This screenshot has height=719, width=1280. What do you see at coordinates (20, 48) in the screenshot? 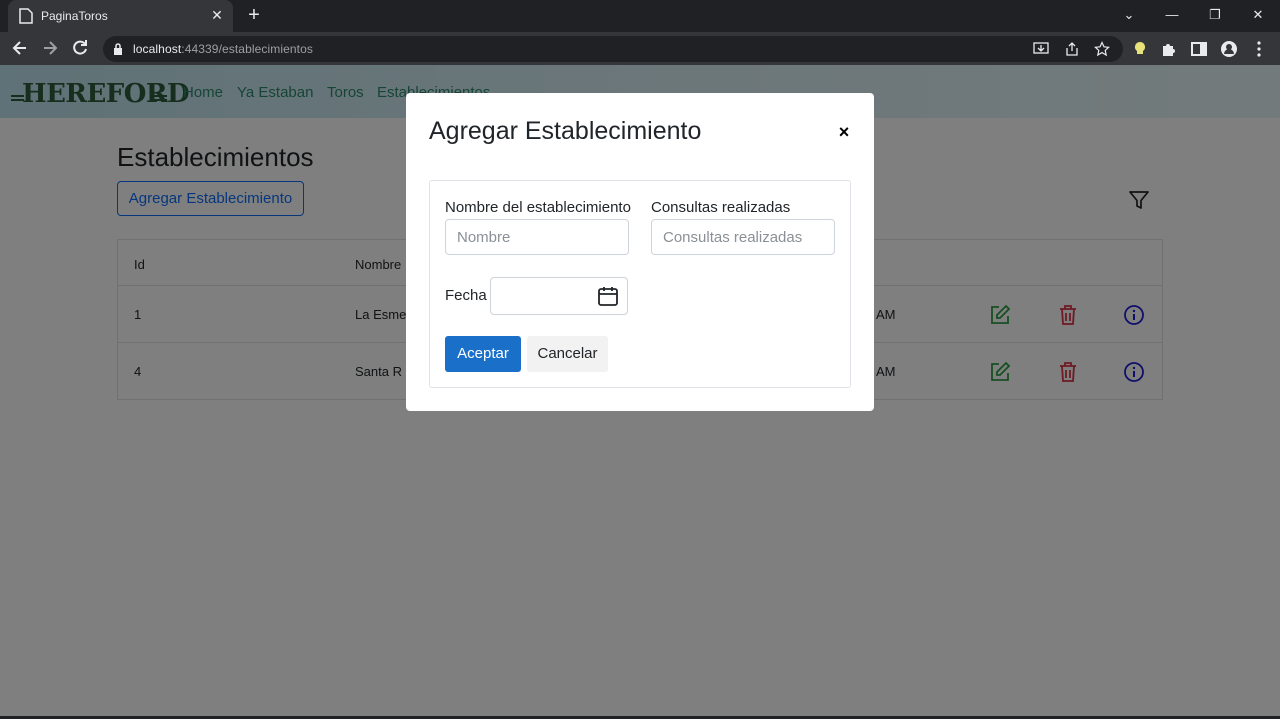
I see `back-icon` at bounding box center [20, 48].